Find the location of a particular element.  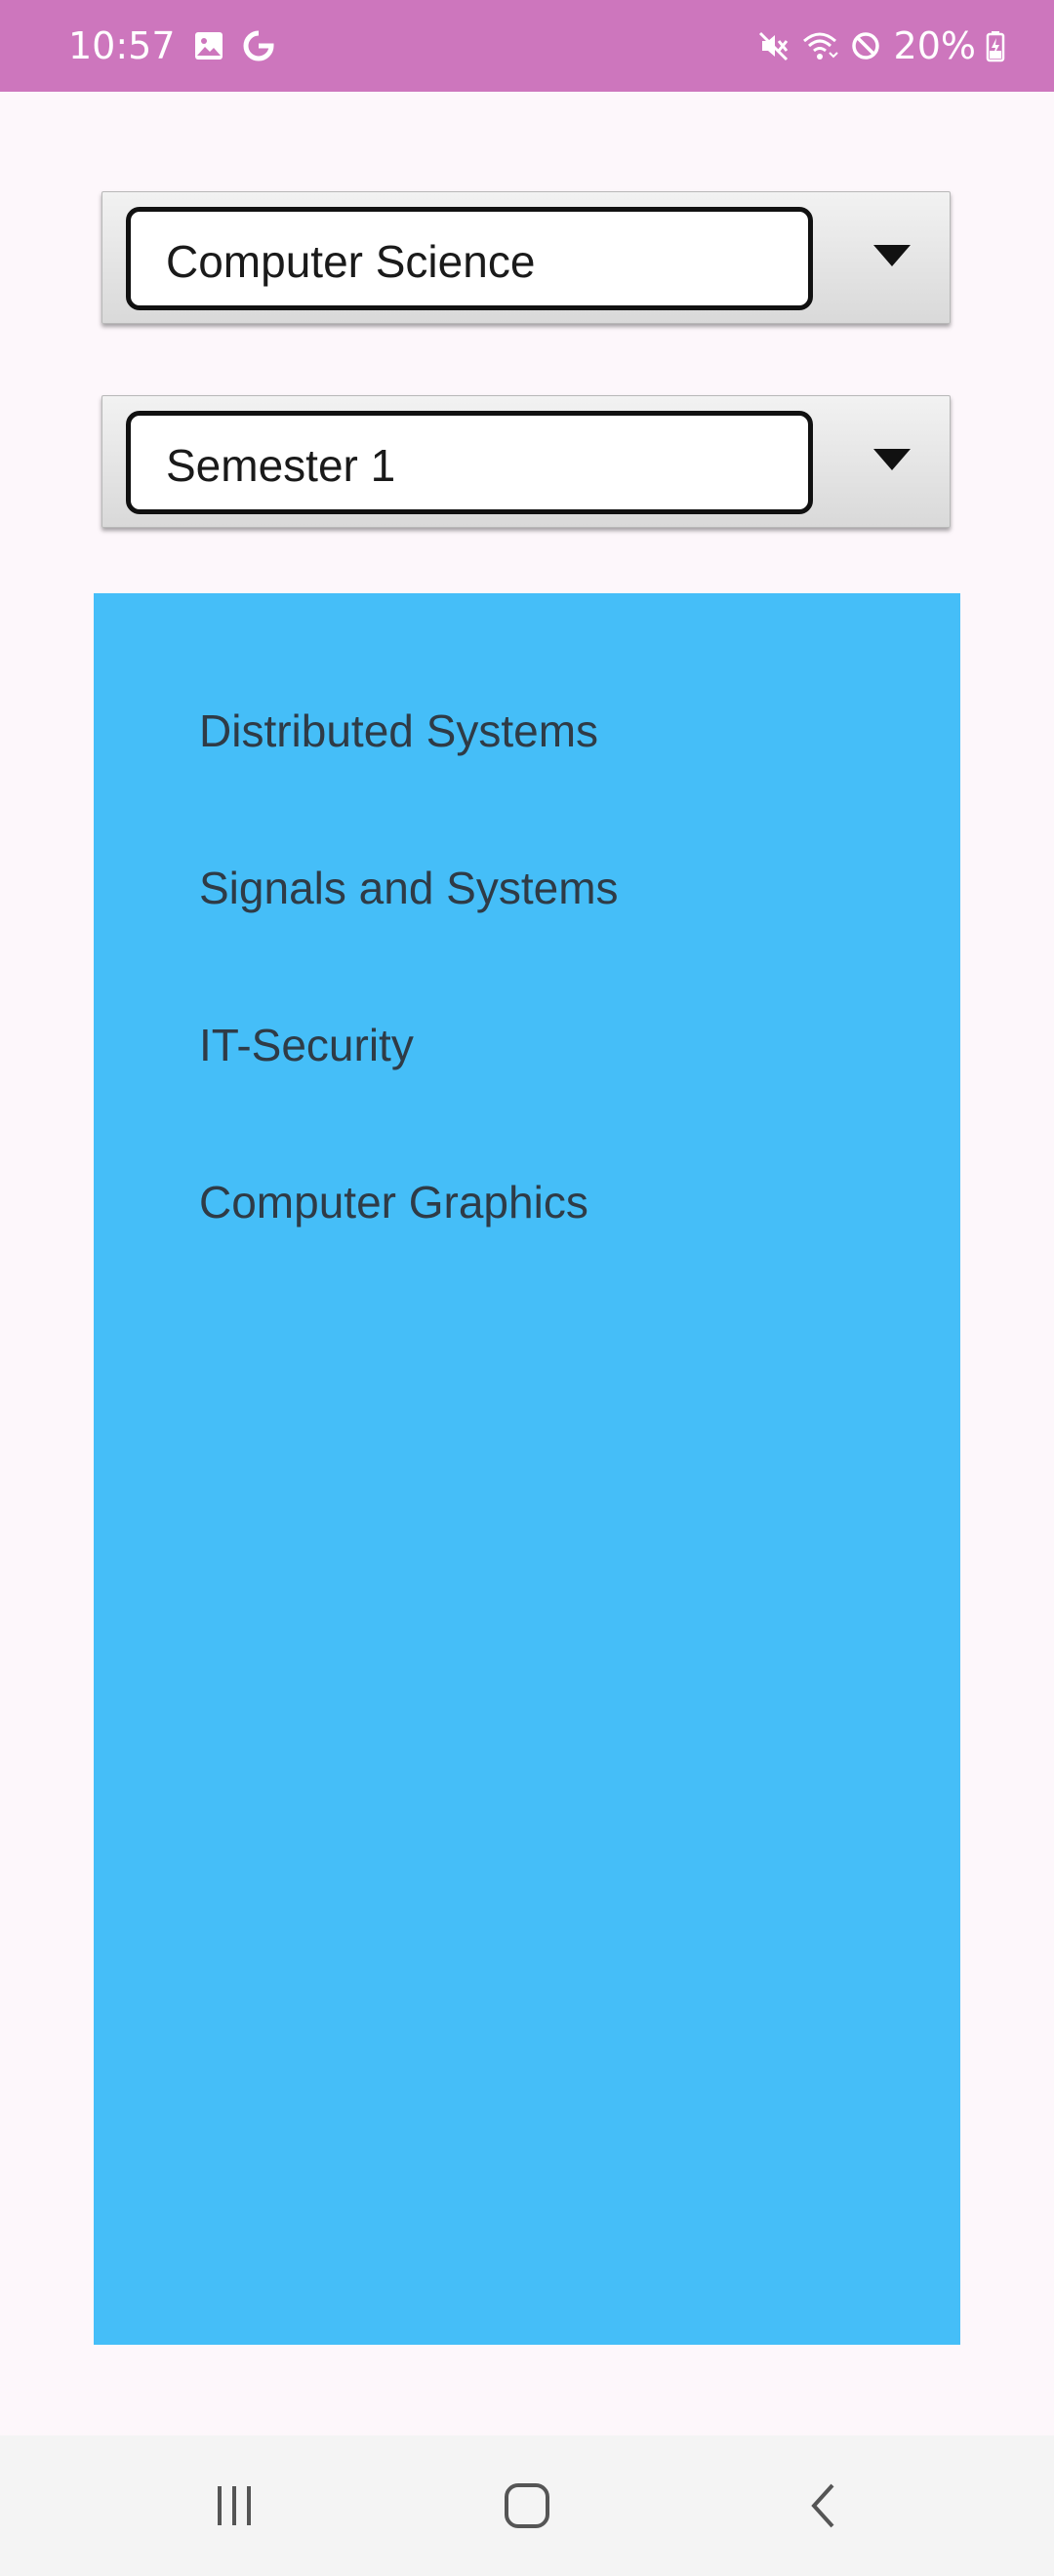

department-spinner: Computer Science is located at coordinates (526, 257).